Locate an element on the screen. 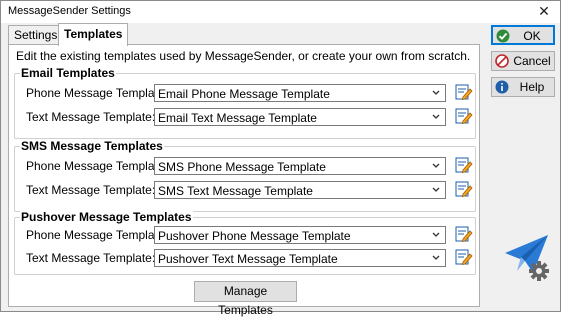 This screenshot has width=561, height=320. help-label: Help is located at coordinates (532, 87).